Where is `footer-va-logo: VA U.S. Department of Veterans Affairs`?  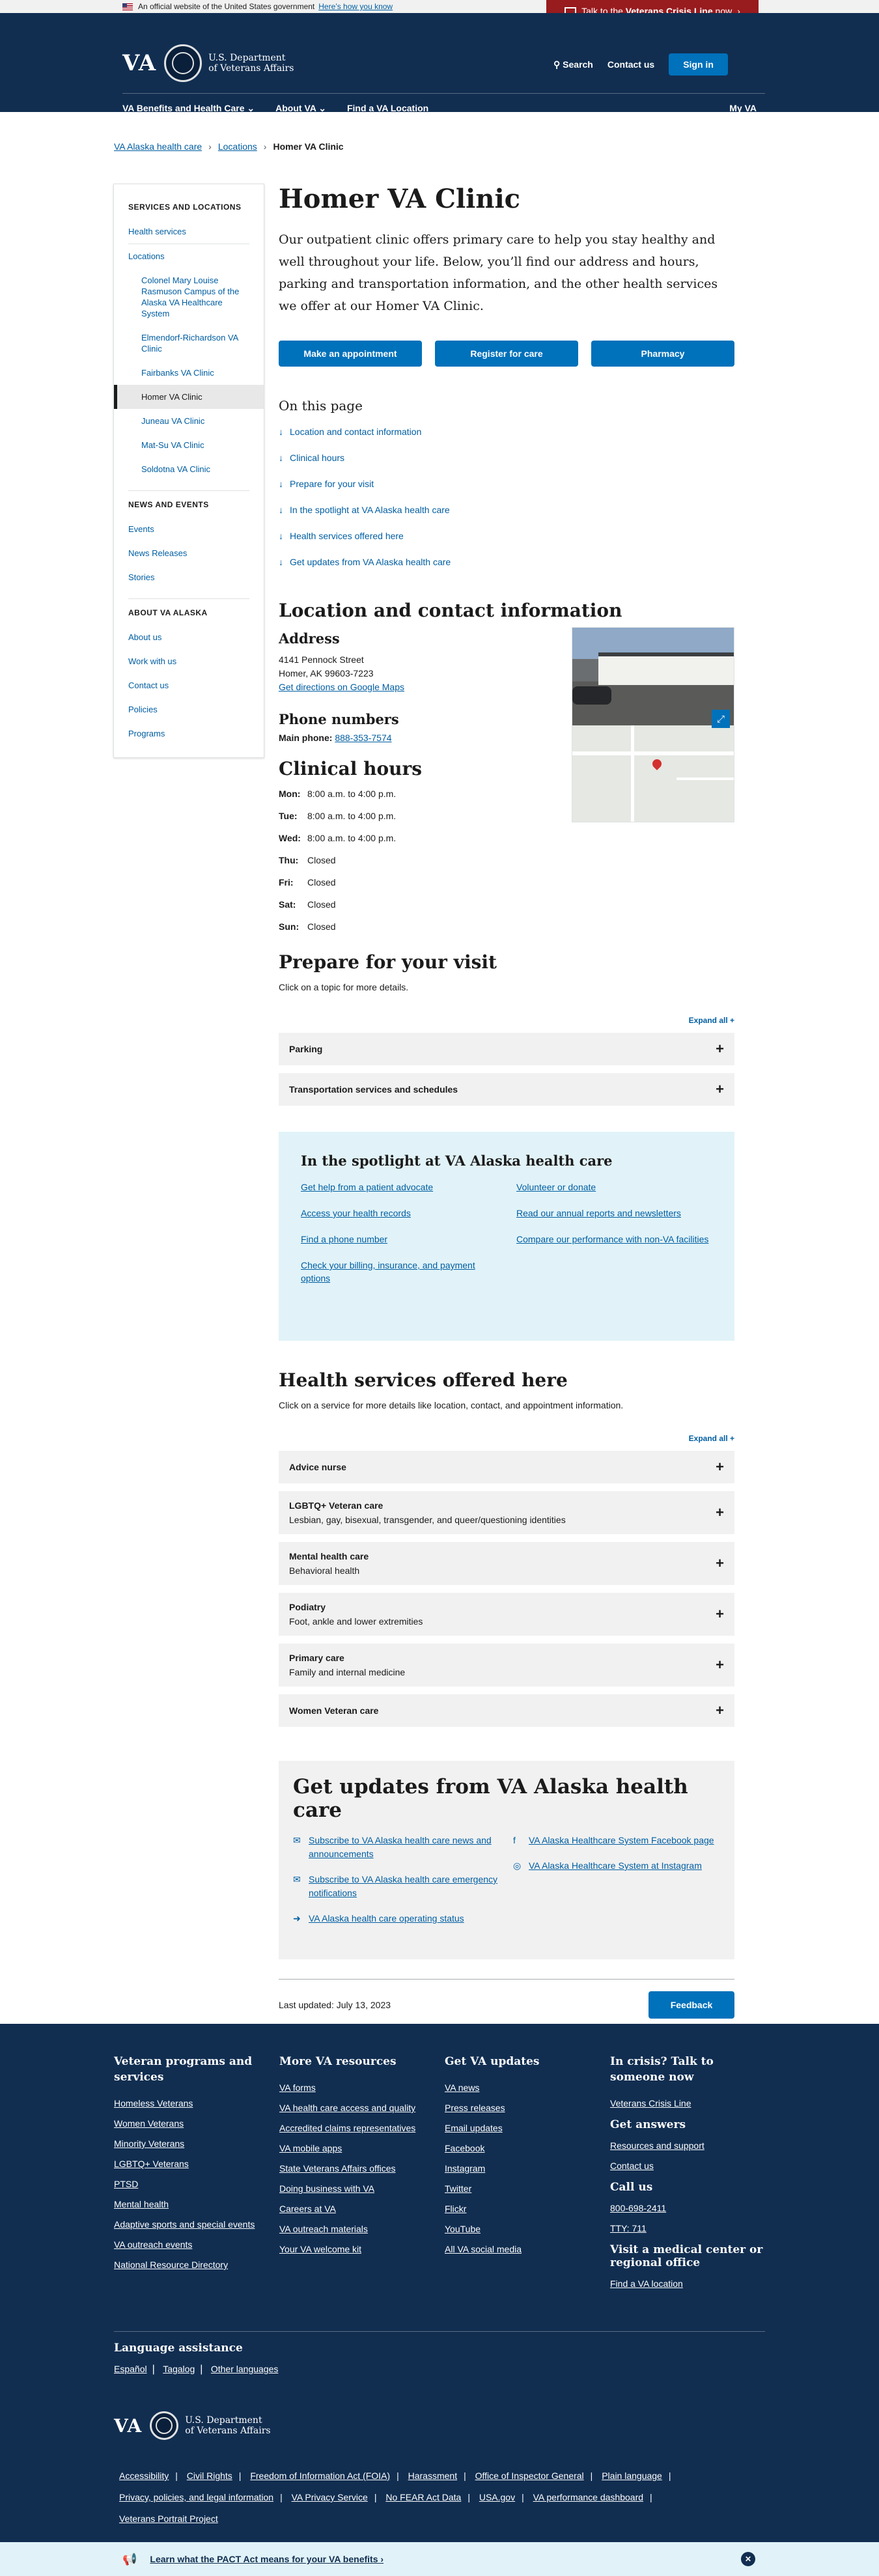 footer-va-logo: VA U.S. Department of Veterans Affairs is located at coordinates (192, 2426).